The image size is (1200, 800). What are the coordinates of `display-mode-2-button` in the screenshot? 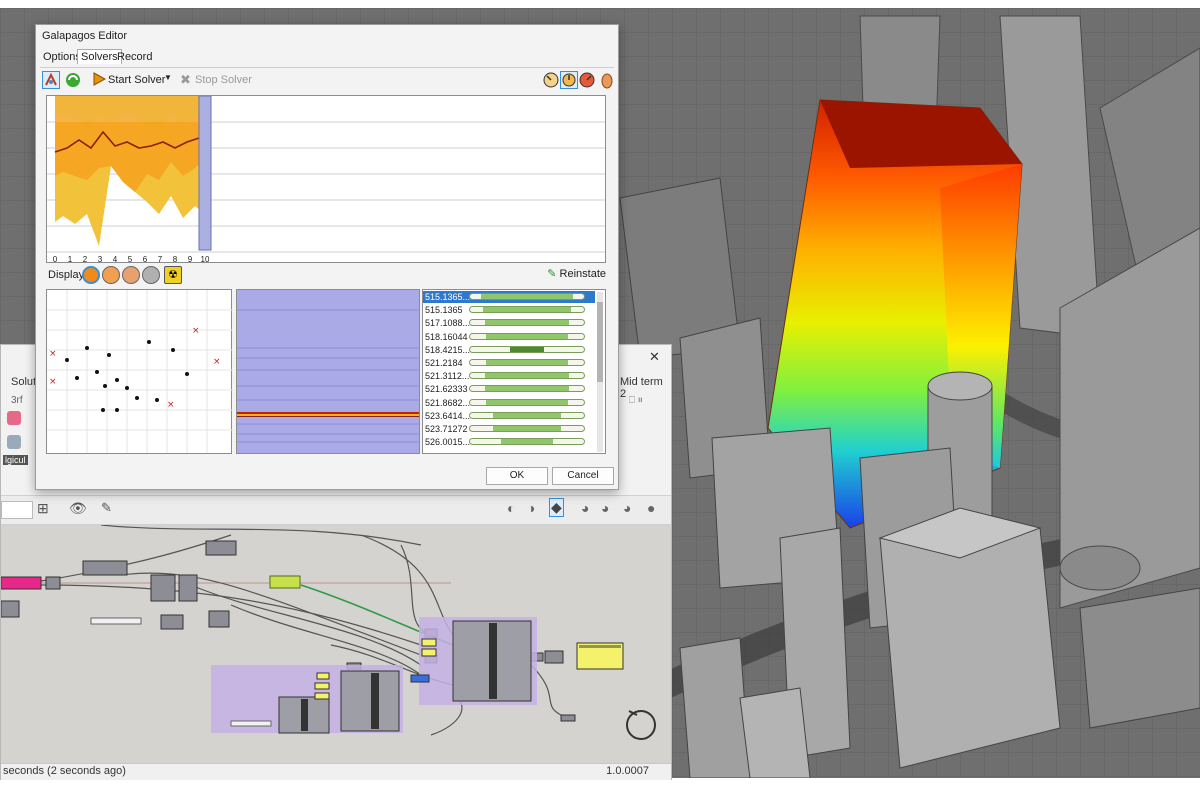 It's located at (111, 275).